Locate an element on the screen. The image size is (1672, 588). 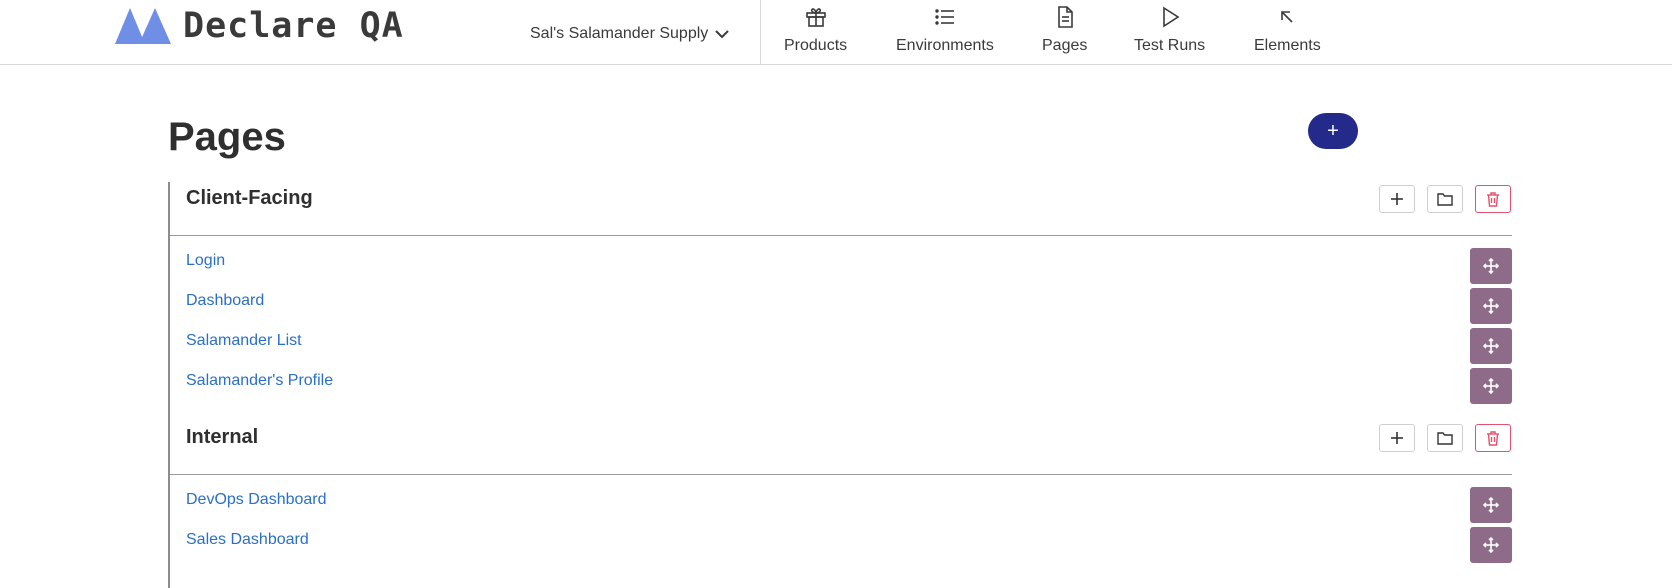
nav-label-products: Products is located at coordinates (816, 45).